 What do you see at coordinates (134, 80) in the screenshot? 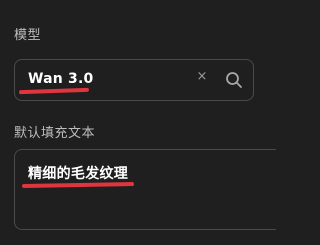
I see `model-select: Wan 3.0` at bounding box center [134, 80].